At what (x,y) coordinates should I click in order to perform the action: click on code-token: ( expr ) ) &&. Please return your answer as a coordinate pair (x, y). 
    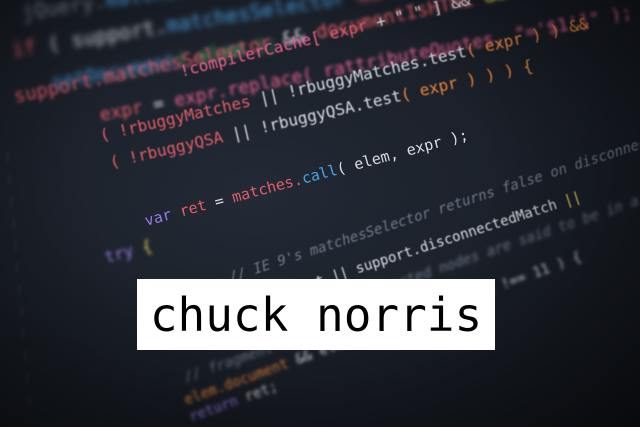
    Looking at the image, I should click on (527, 37).